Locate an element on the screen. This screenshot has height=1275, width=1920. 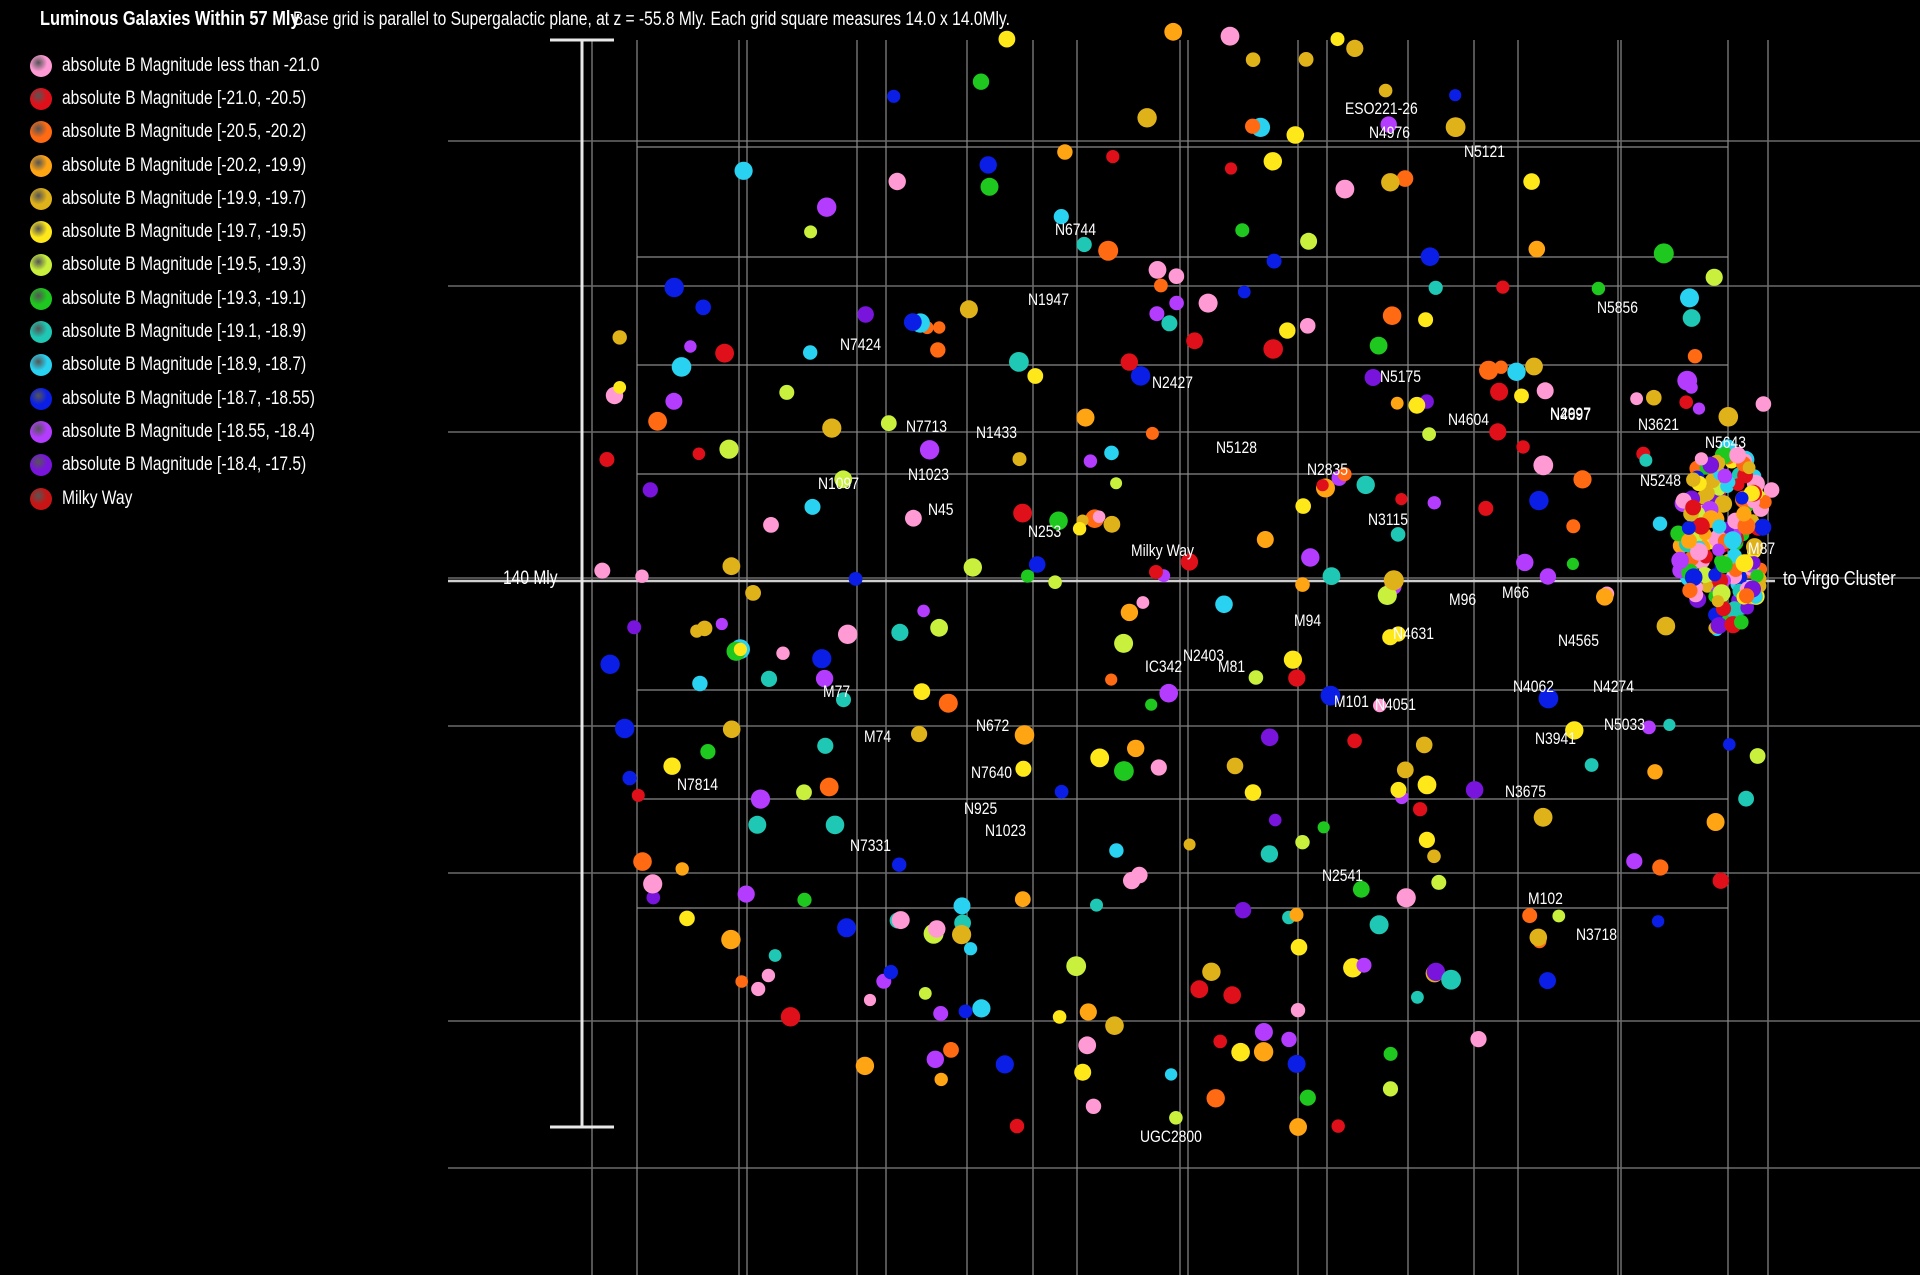
galaxy-label: N5248 is located at coordinates (1660, 481).